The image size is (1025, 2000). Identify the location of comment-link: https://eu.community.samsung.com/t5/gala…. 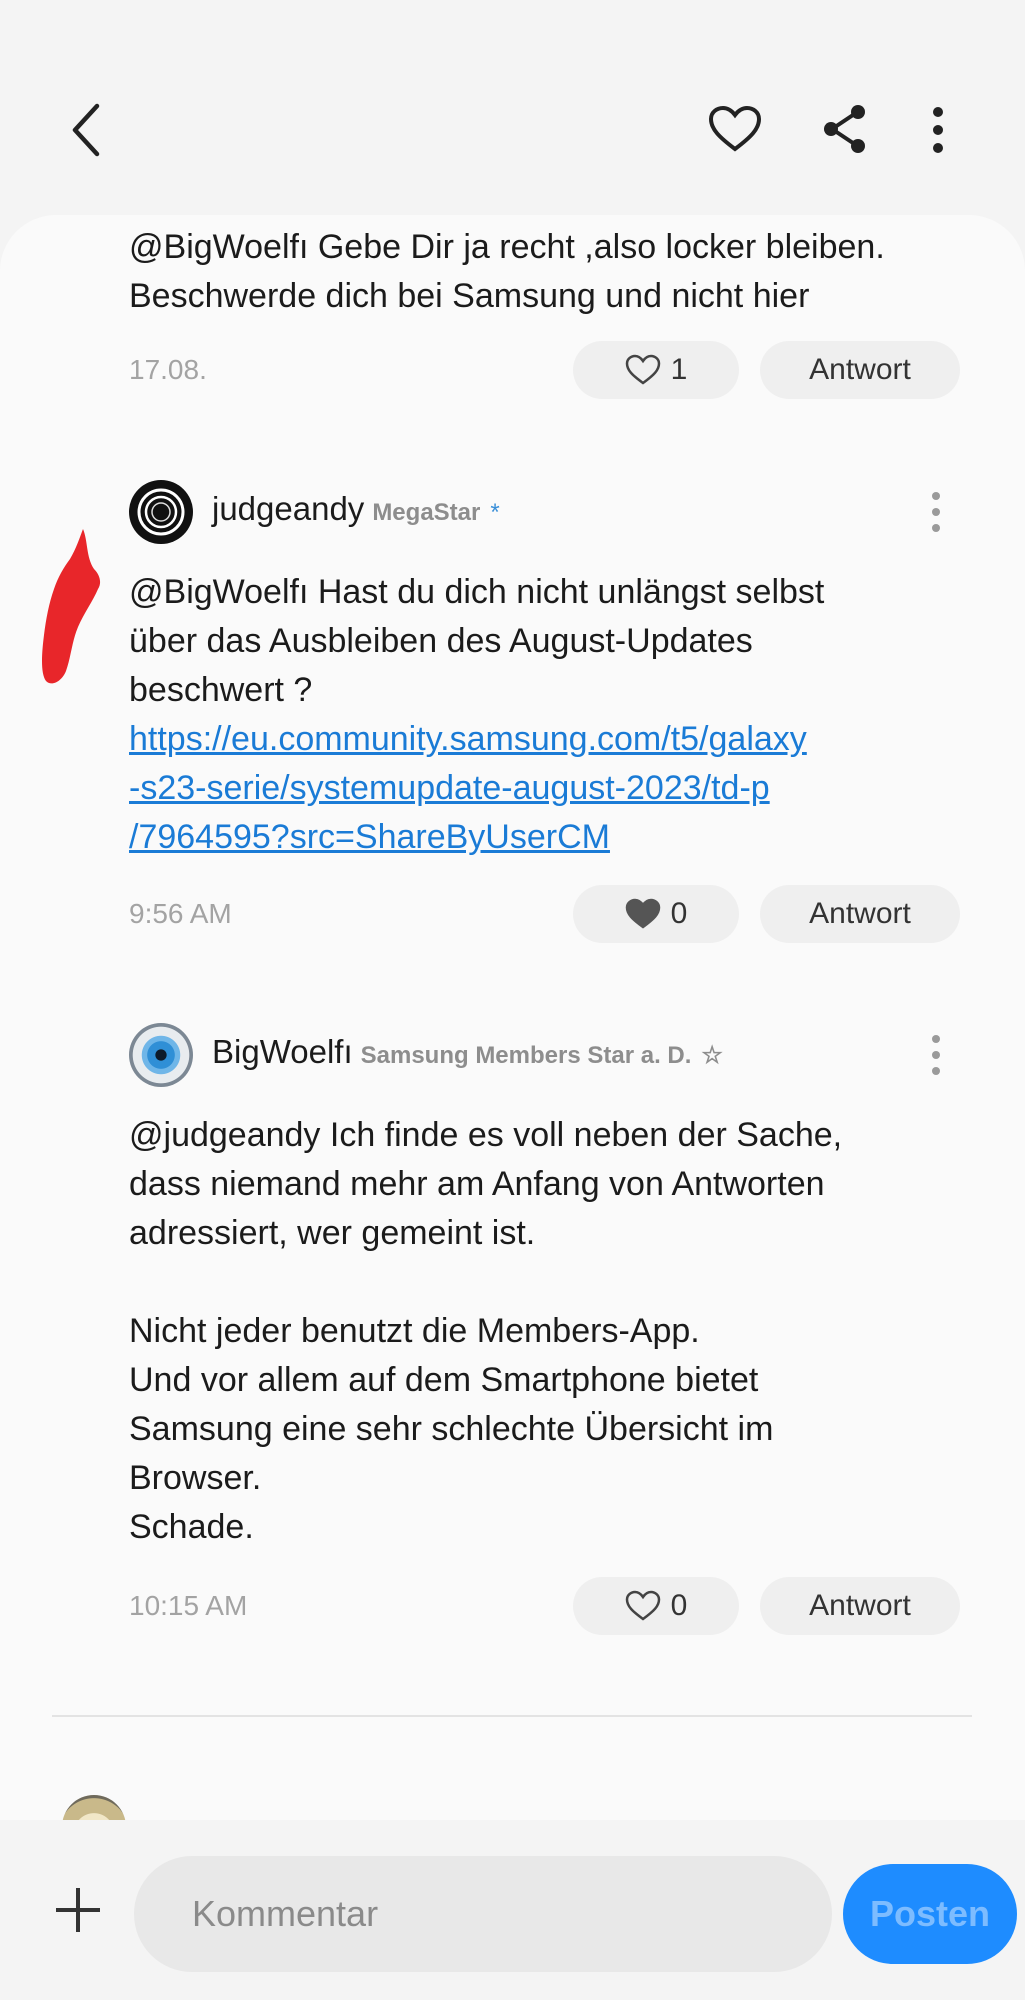
(476, 788).